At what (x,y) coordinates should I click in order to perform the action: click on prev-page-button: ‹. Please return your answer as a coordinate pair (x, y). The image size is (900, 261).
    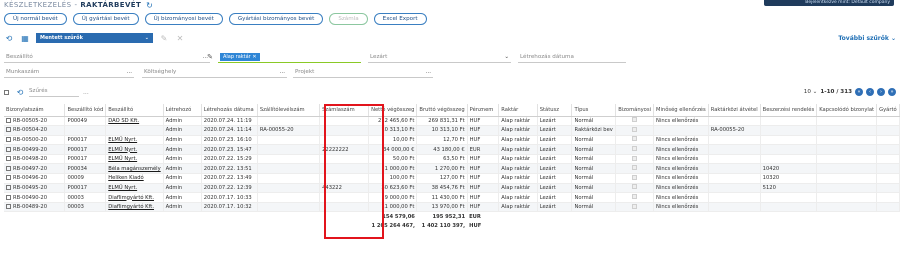
    Looking at the image, I should click on (870, 92).